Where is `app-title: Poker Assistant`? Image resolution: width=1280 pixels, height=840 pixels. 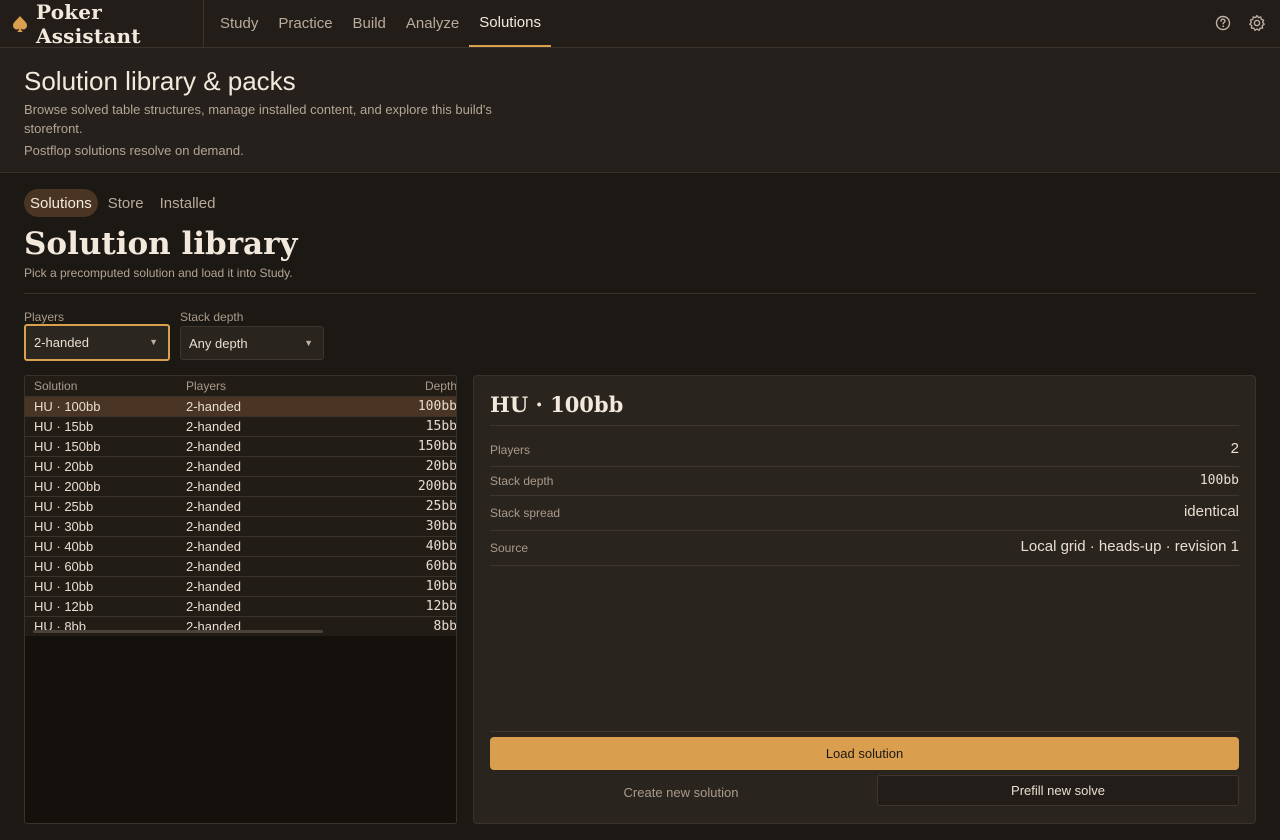 app-title: Poker Assistant is located at coordinates (88, 24).